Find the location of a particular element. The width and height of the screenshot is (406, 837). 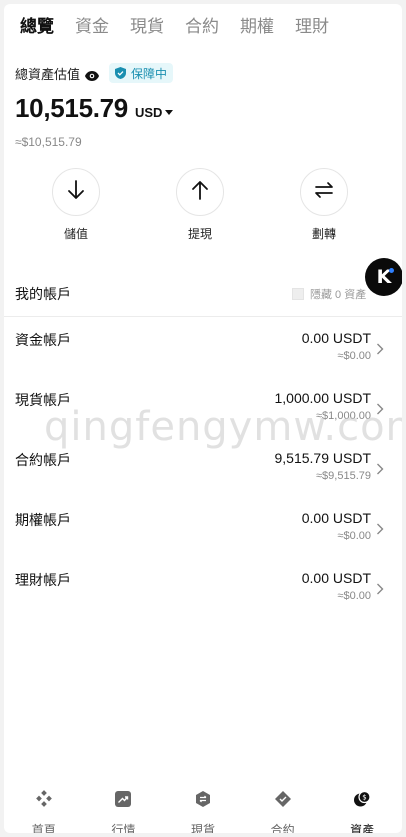

caret-down-icon is located at coordinates (169, 112).